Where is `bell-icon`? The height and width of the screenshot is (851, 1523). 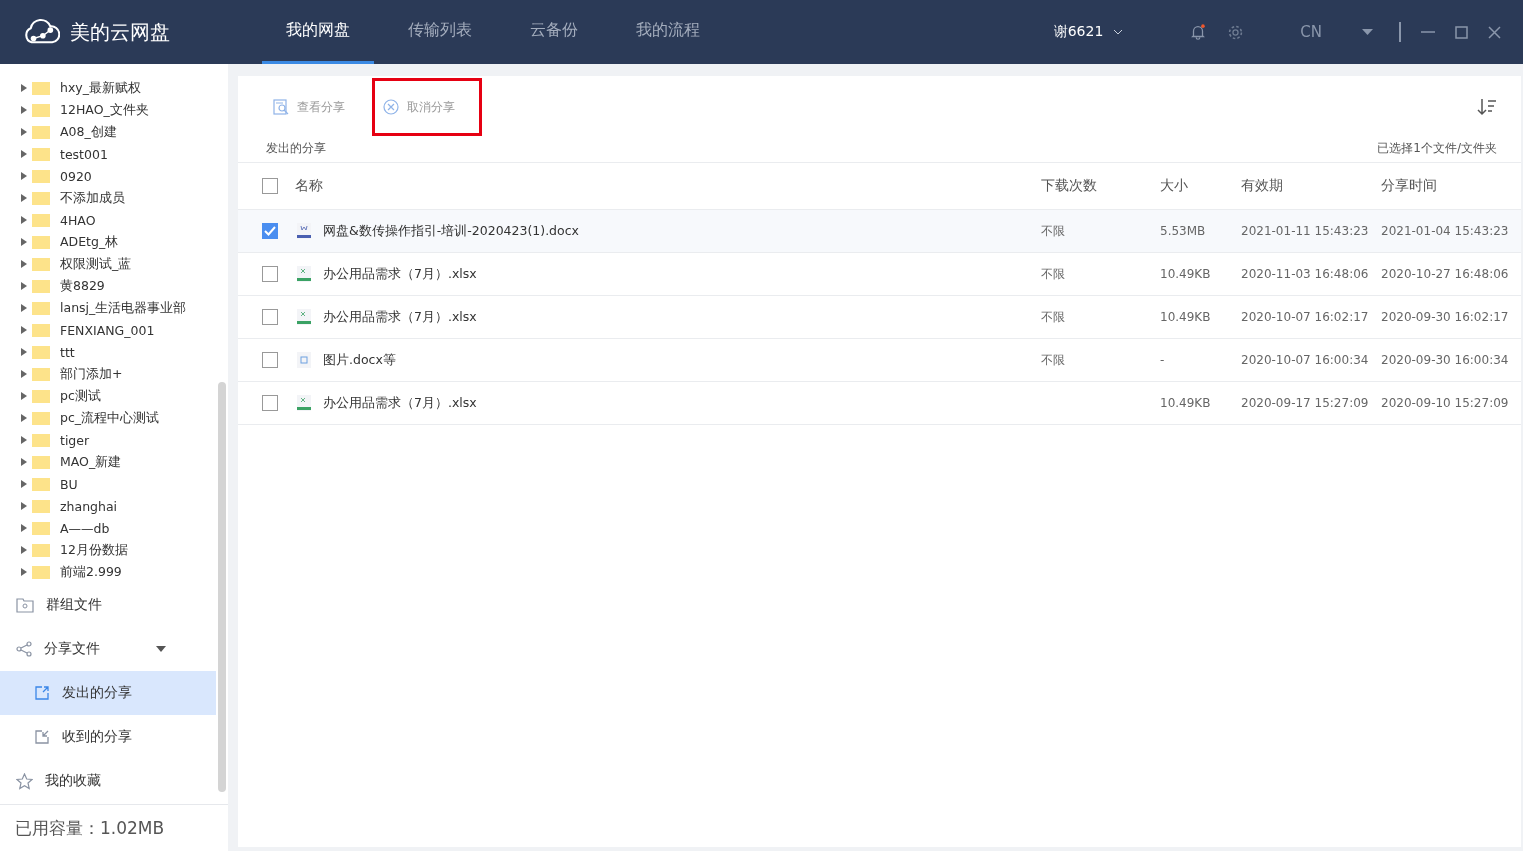 bell-icon is located at coordinates (1198, 32).